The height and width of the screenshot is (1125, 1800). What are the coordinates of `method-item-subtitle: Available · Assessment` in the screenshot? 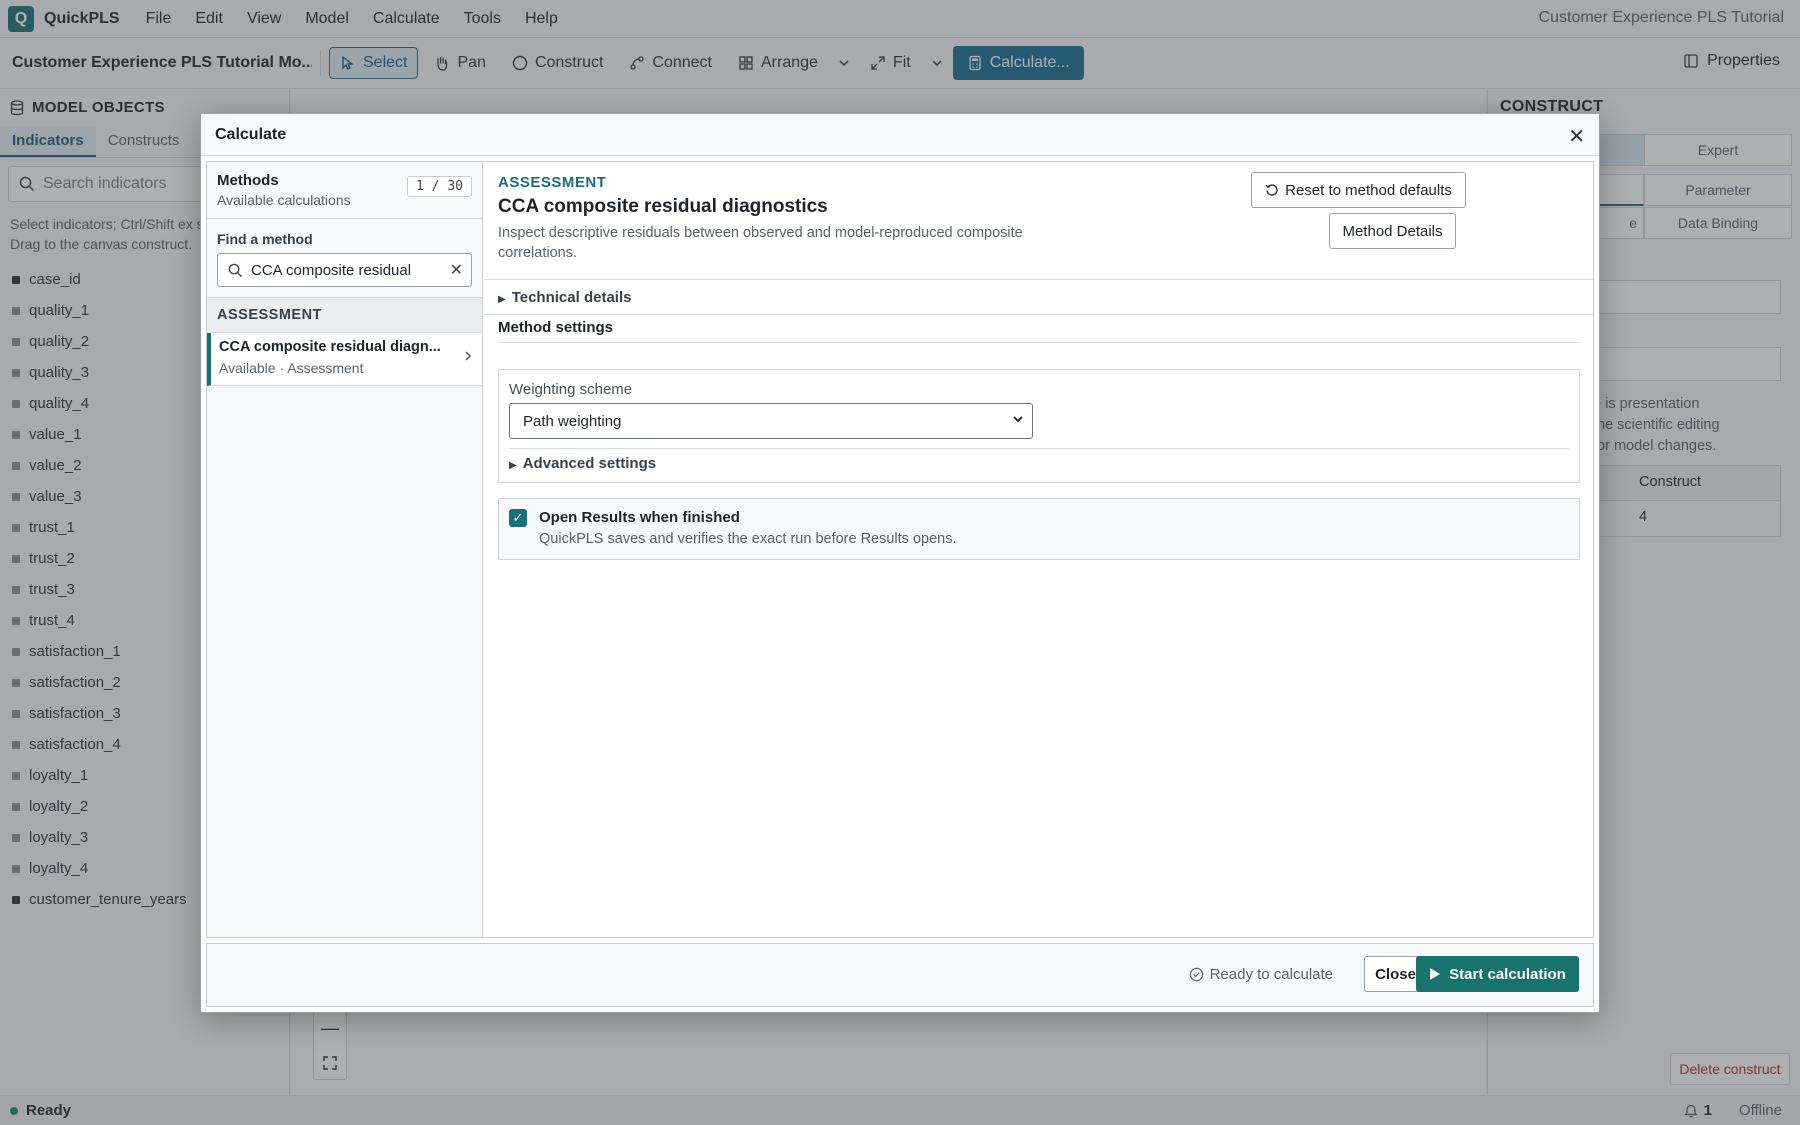 It's located at (291, 368).